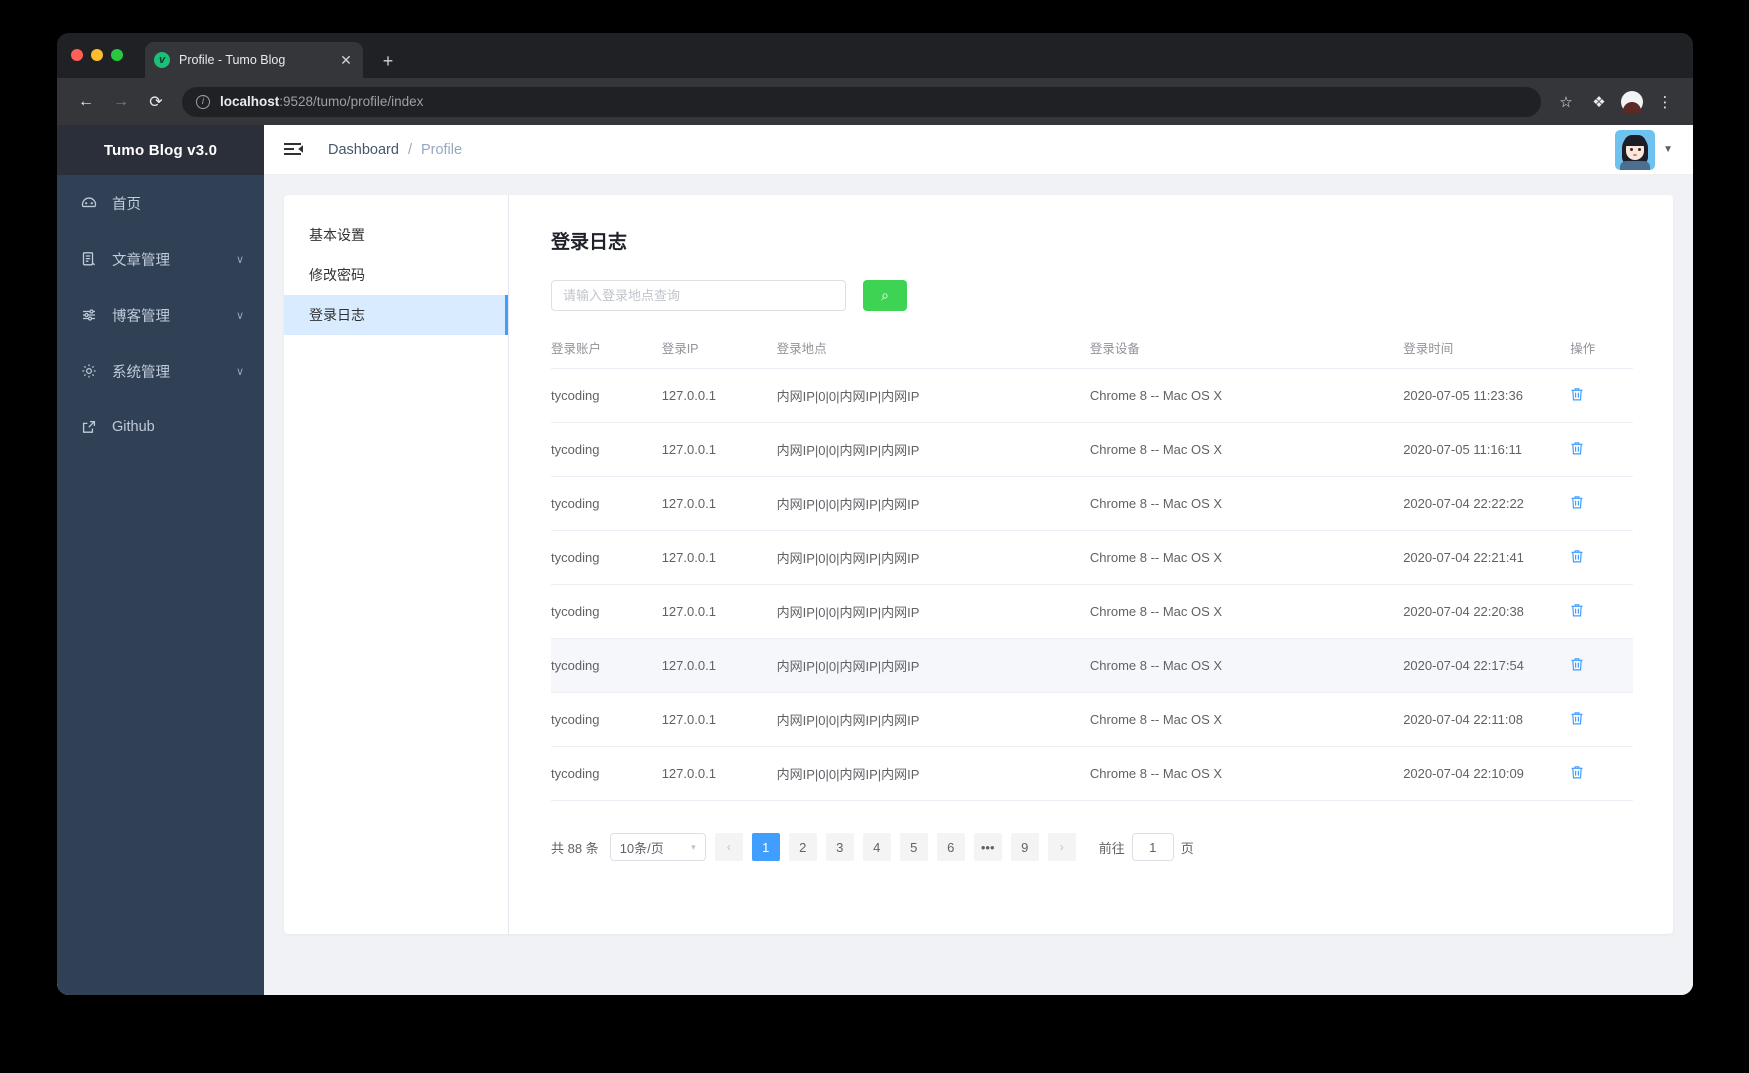 The height and width of the screenshot is (1073, 1749). What do you see at coordinates (89, 427) in the screenshot?
I see `external-link-icon` at bounding box center [89, 427].